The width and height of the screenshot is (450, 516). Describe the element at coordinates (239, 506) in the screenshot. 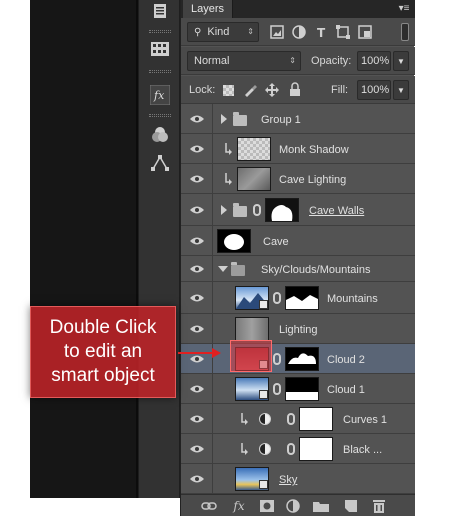

I see `fx-icon: fx` at that location.